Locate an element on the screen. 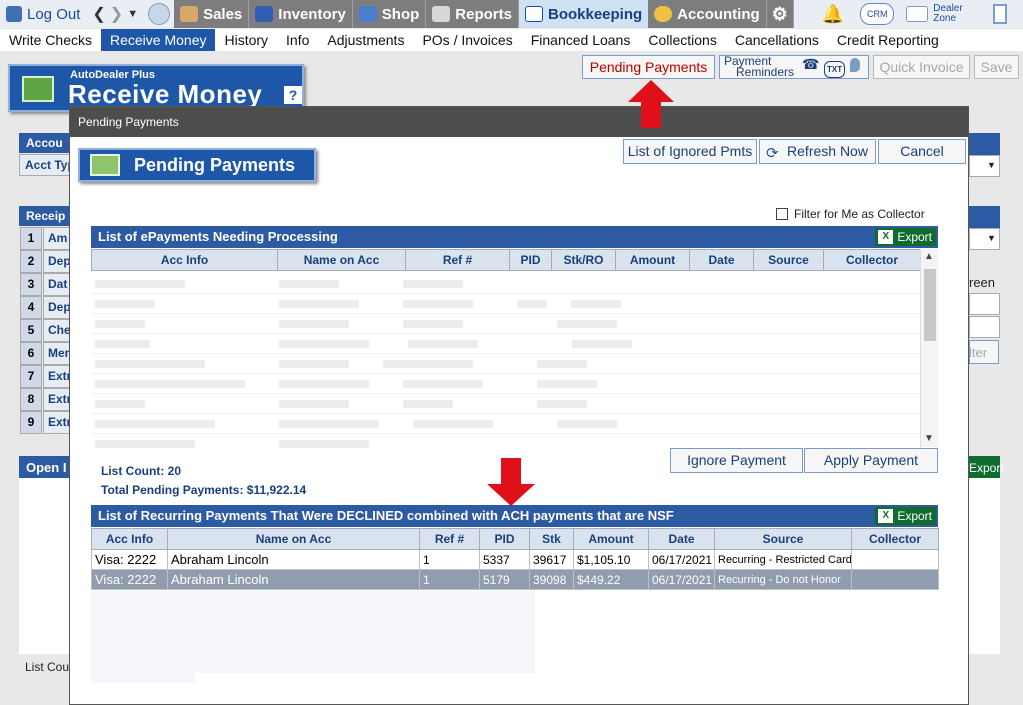 Image resolution: width=1023 pixels, height=705 pixels. tab-shop: Shop is located at coordinates (389, 14).